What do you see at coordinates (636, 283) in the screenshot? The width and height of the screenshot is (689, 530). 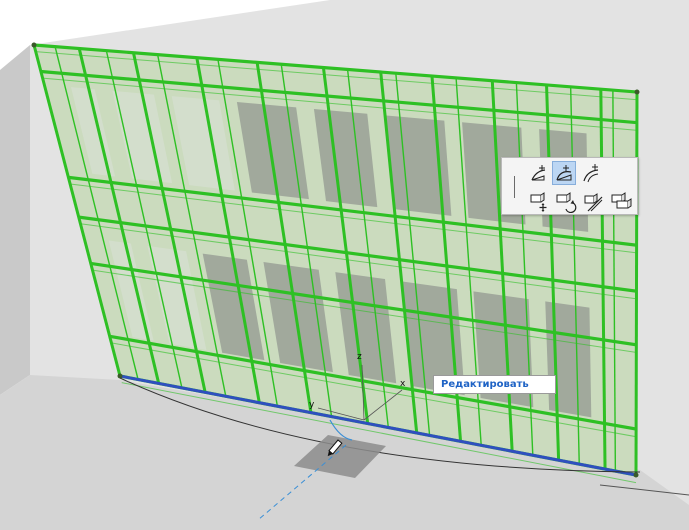 I see `mullion` at bounding box center [636, 283].